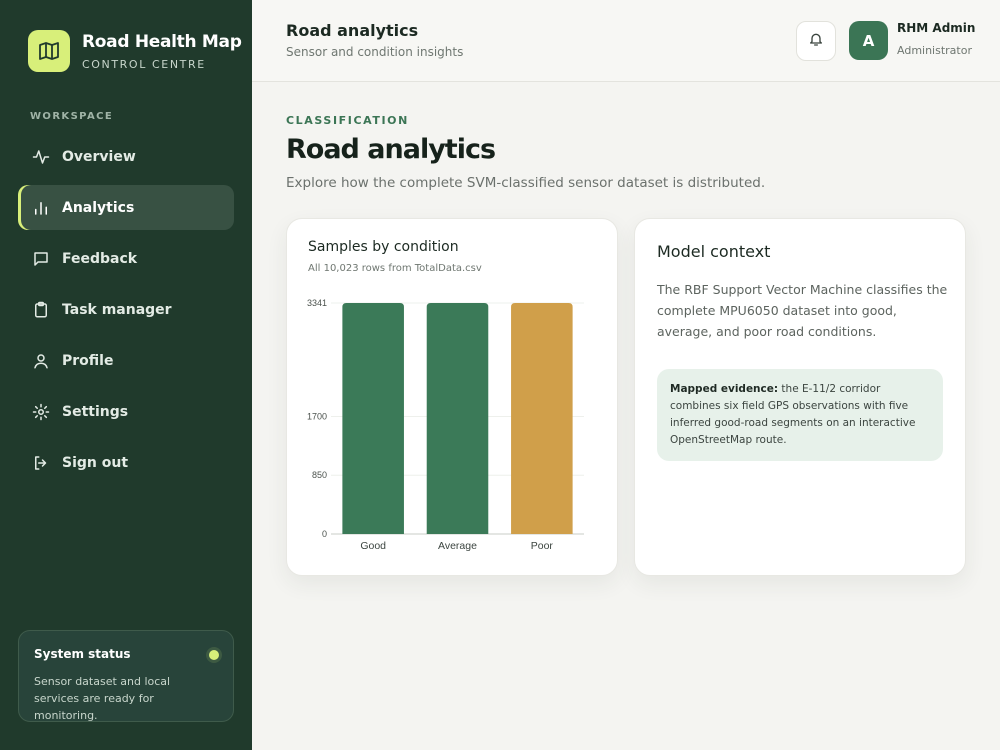 The image size is (1000, 750). Describe the element at coordinates (95, 462) in the screenshot. I see `sidebar-item-label: Sign out` at that location.